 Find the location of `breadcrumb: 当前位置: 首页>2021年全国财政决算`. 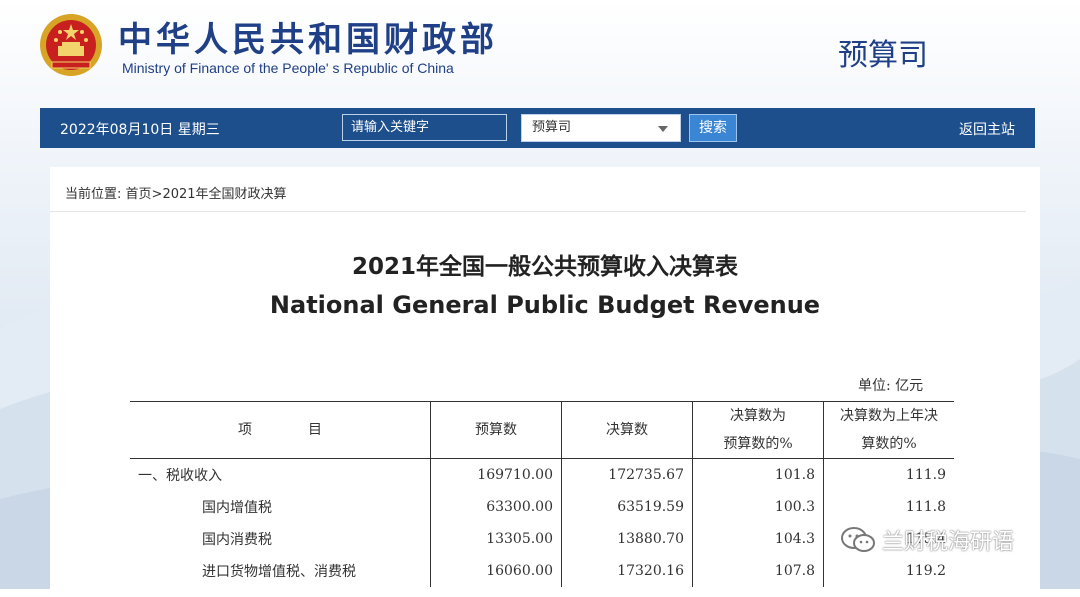

breadcrumb: 当前位置: 首页>2021年全国财政决算 is located at coordinates (176, 192).